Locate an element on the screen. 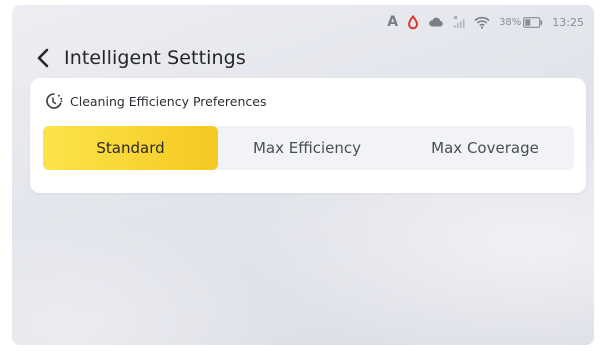 The height and width of the screenshot is (351, 604). back-button is located at coordinates (43, 58).